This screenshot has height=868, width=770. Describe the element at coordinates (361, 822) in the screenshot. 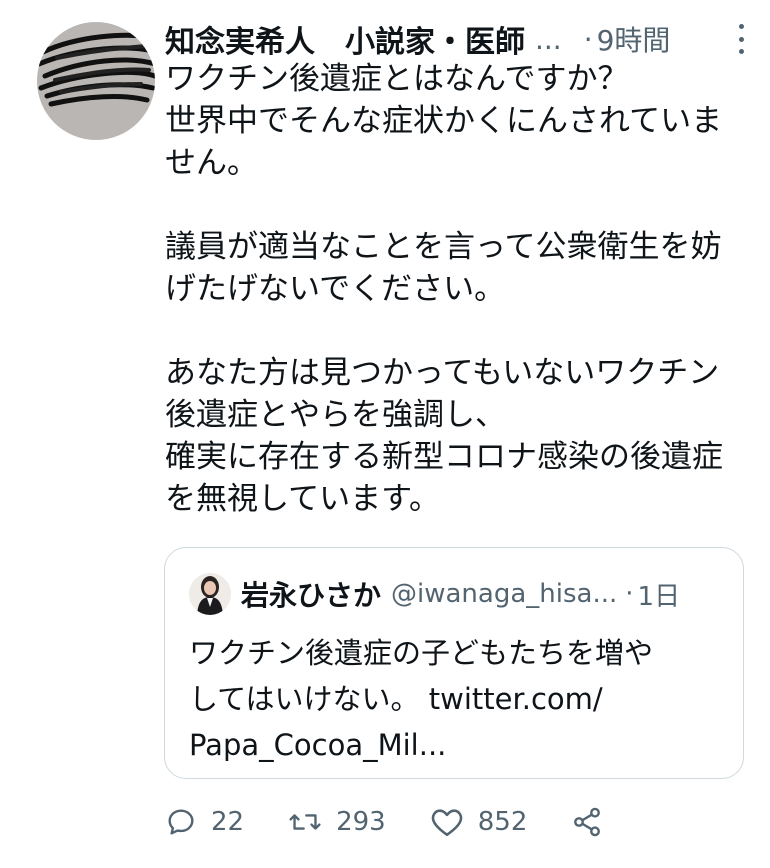

I see `retweet-count: 293` at that location.